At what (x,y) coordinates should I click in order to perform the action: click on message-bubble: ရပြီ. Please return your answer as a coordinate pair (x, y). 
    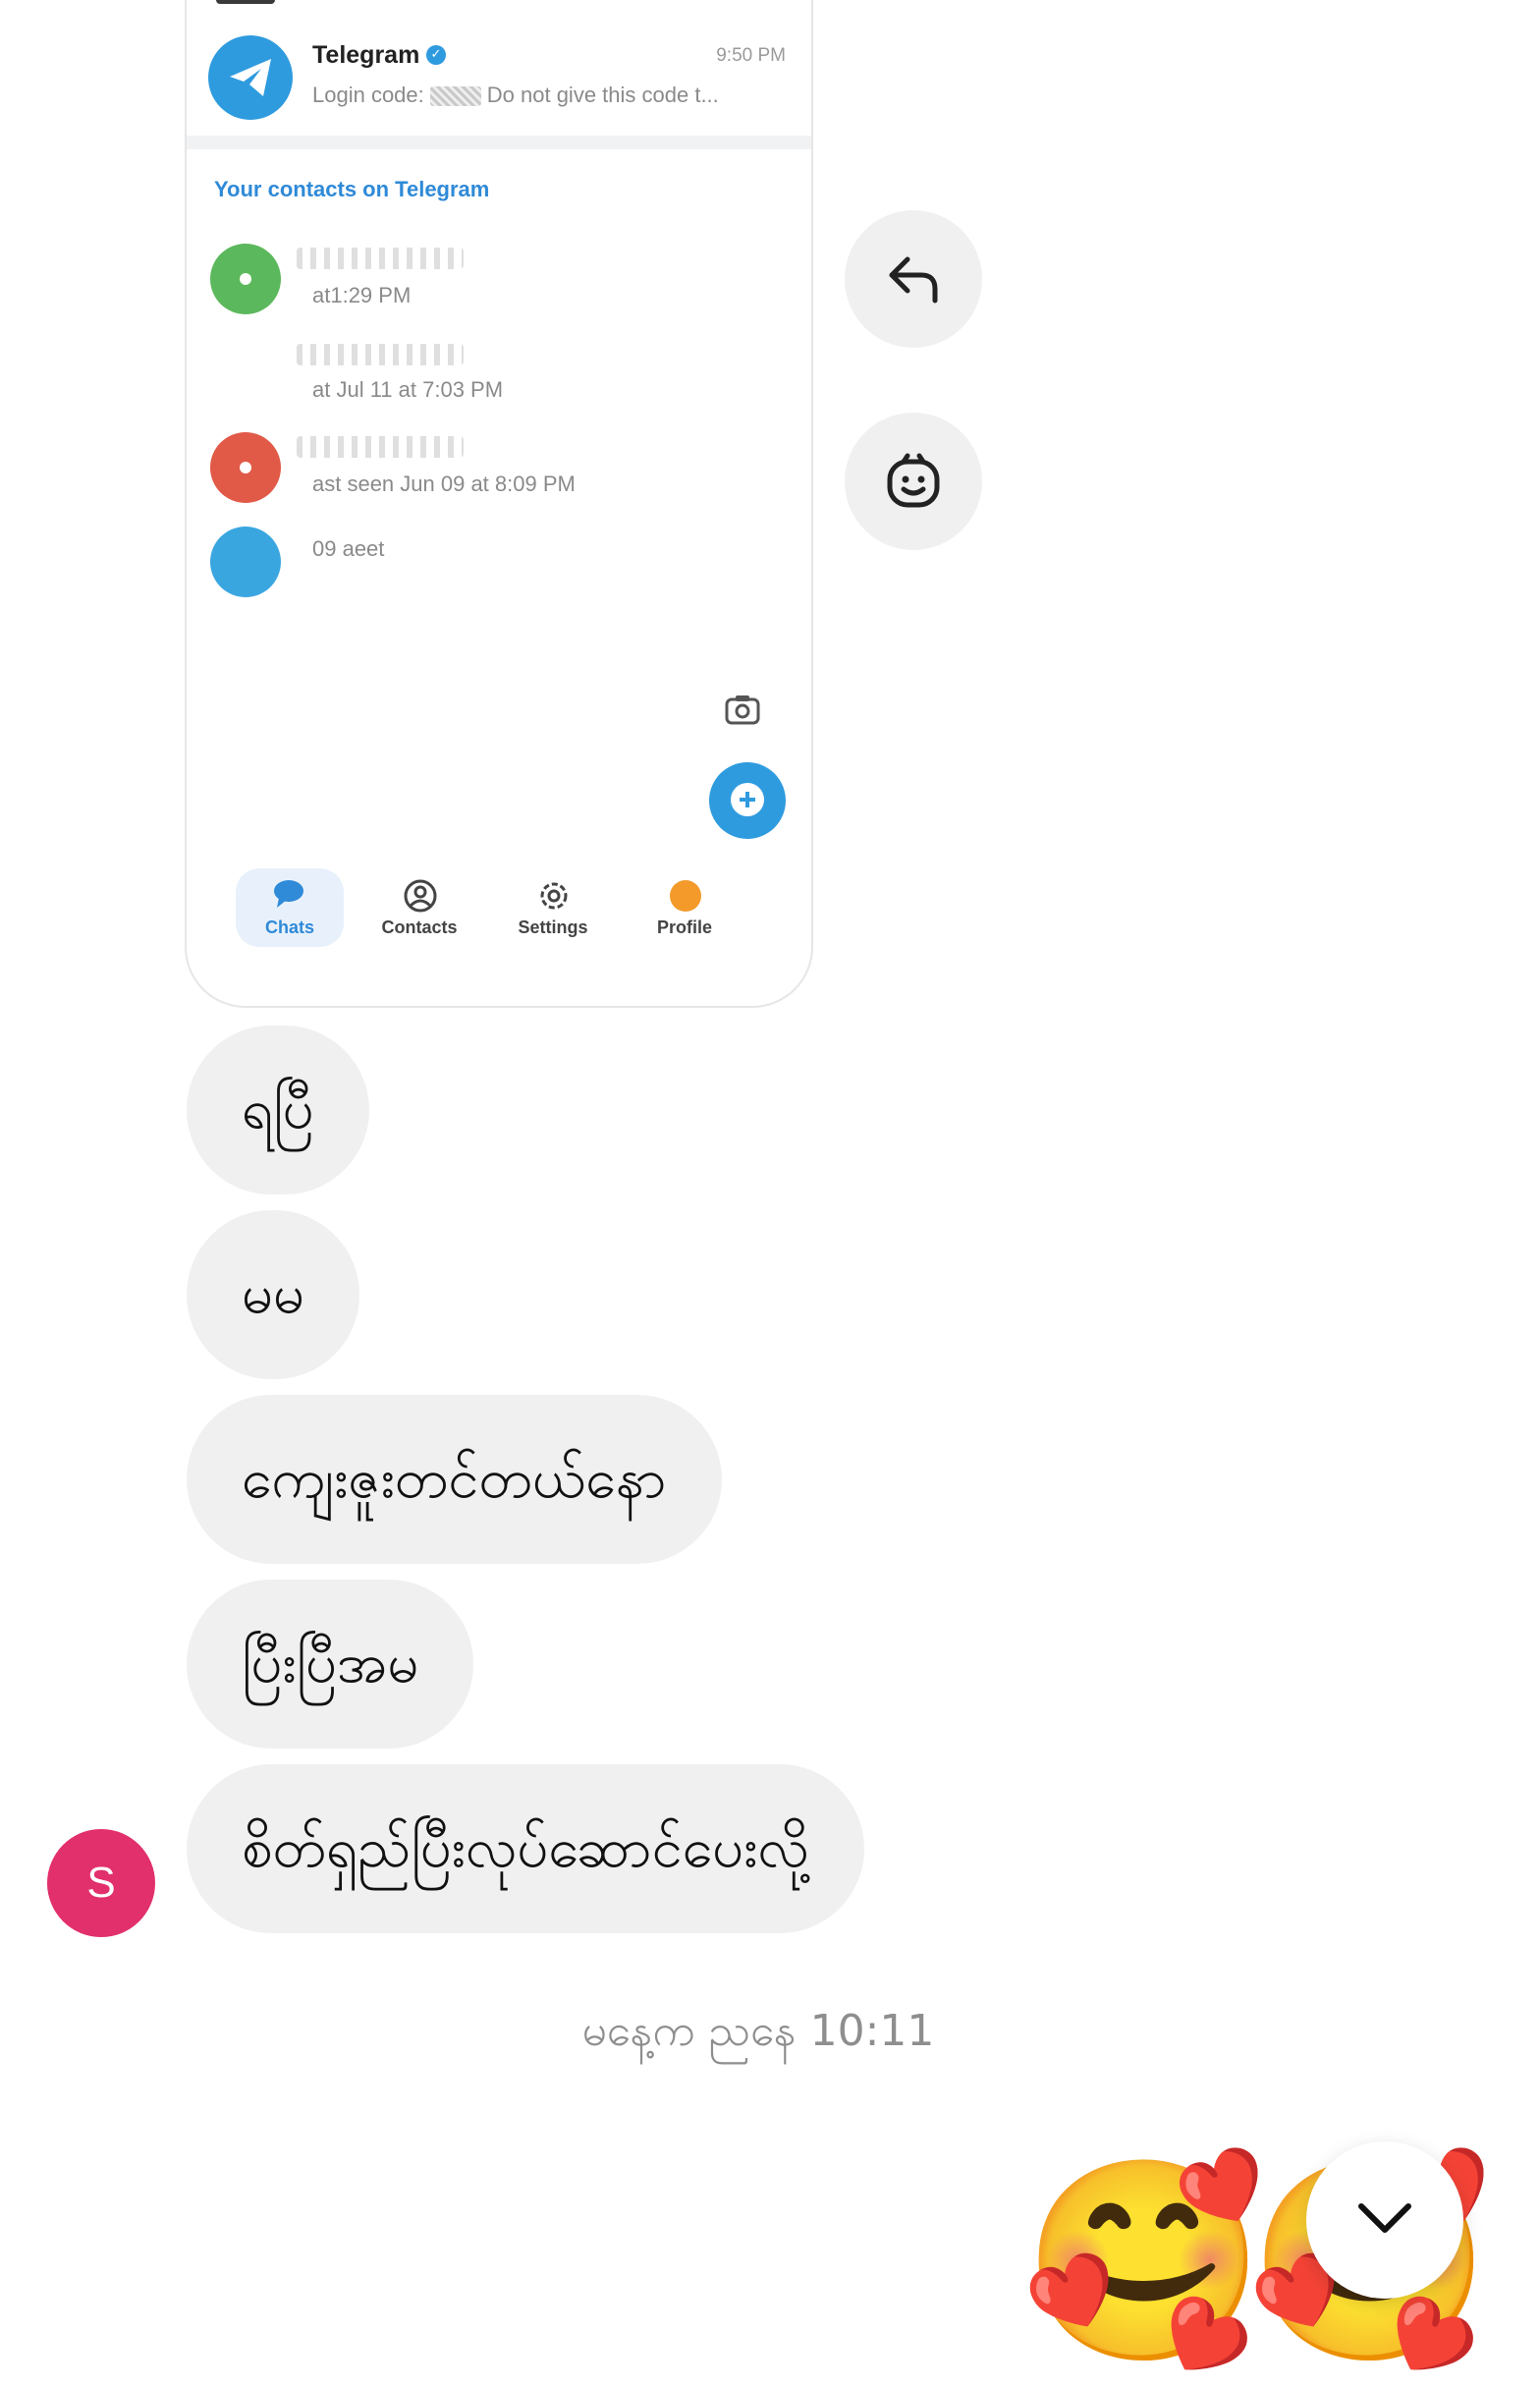
    Looking at the image, I should click on (278, 1110).